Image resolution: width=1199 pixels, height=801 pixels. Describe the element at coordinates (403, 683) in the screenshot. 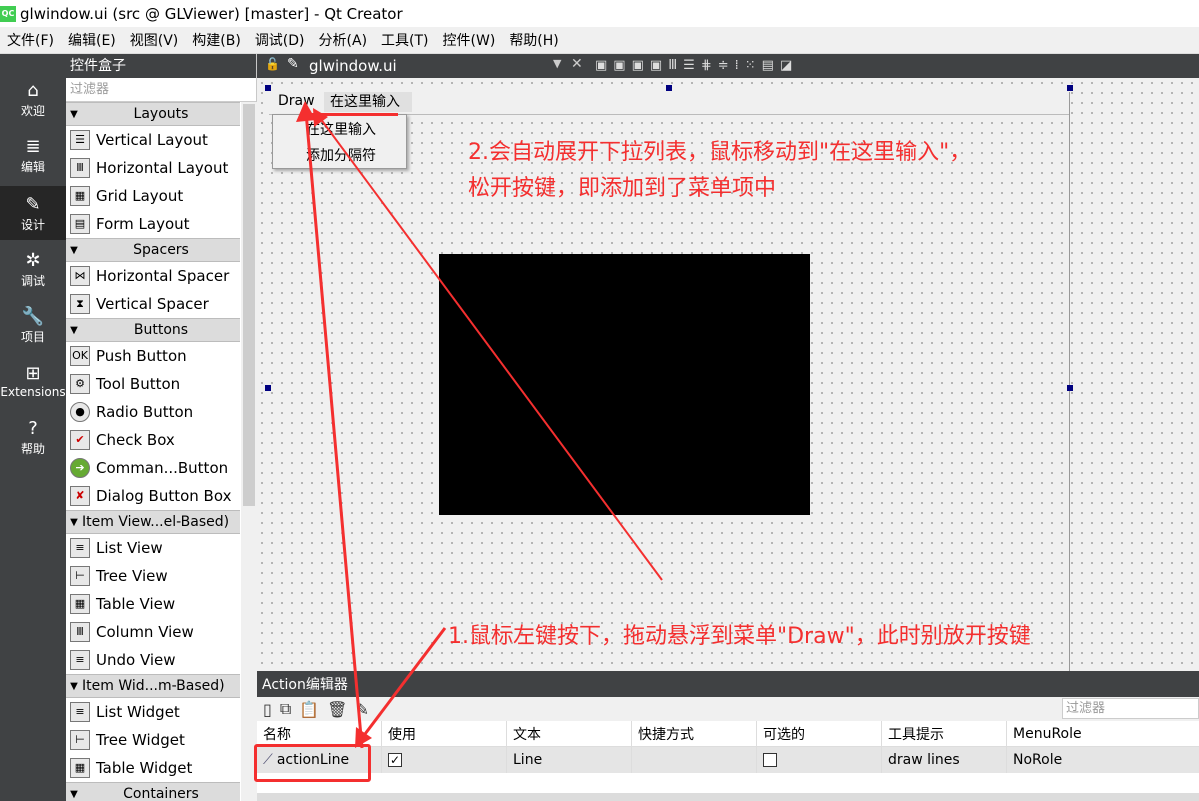

I see `annotation-arrow-line` at that location.